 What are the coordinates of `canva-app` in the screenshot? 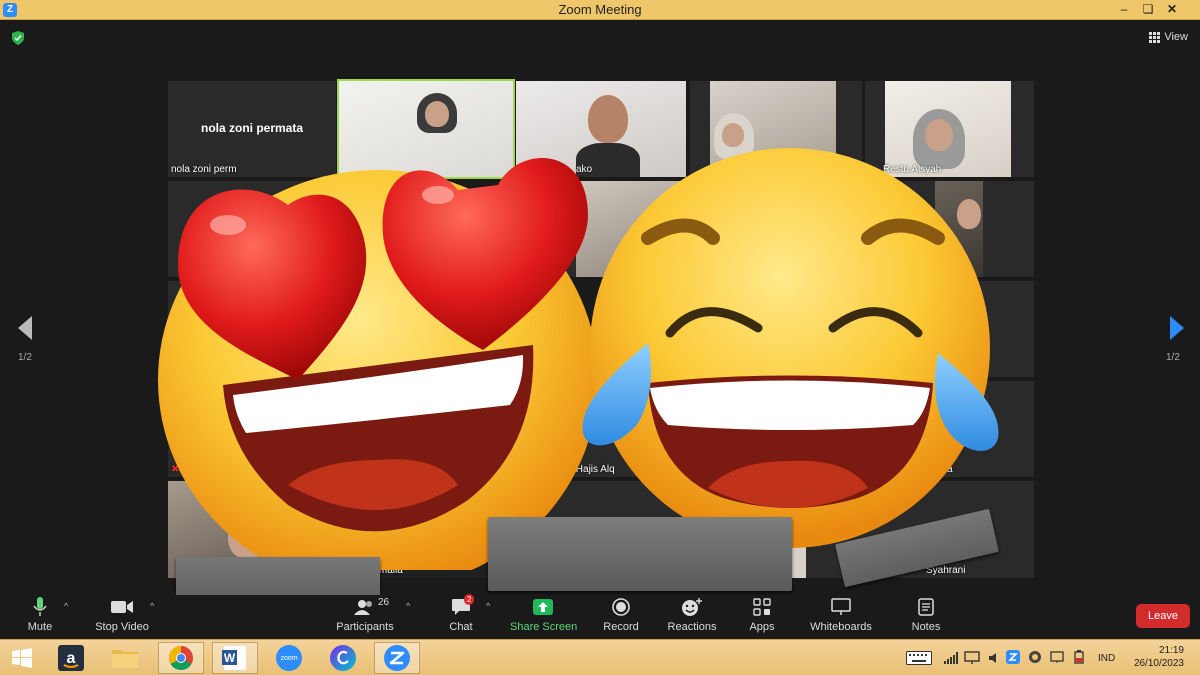 It's located at (343, 658).